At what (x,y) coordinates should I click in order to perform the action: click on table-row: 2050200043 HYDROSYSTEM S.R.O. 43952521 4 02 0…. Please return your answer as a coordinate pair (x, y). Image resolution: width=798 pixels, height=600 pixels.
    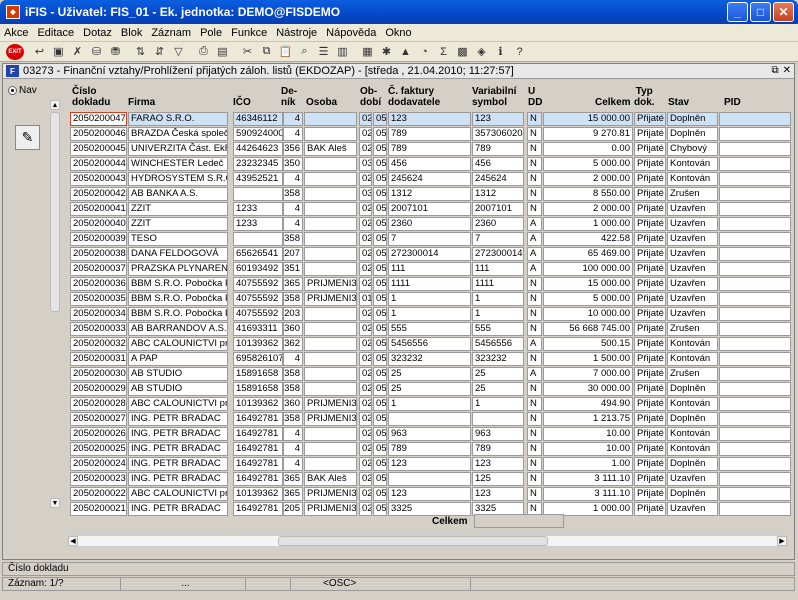
    Looking at the image, I should click on (430, 179).